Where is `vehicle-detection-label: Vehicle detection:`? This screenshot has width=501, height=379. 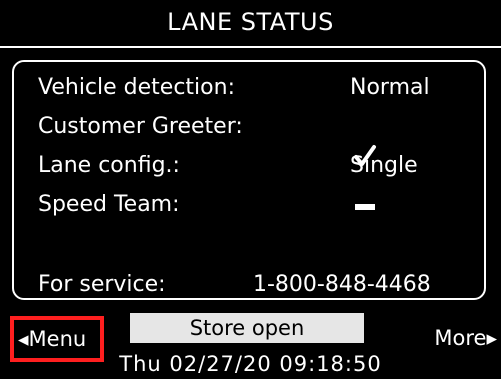 vehicle-detection-label: Vehicle detection: is located at coordinates (136, 87).